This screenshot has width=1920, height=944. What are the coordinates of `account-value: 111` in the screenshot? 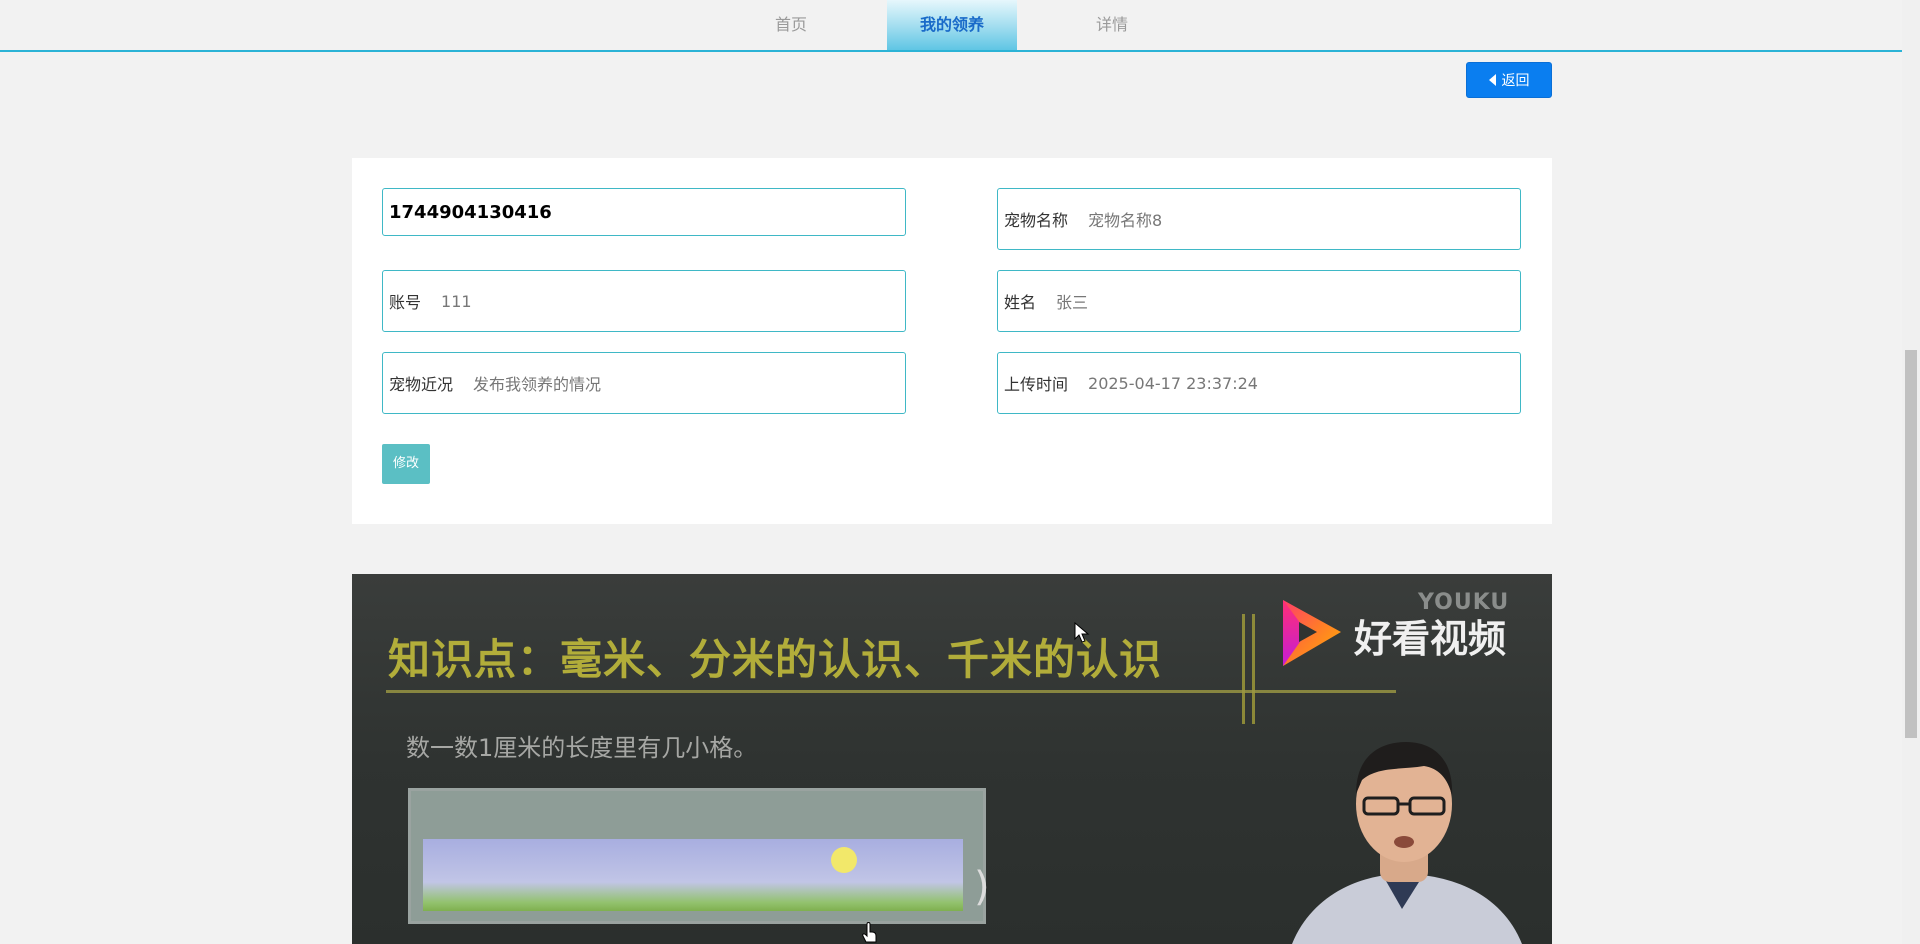 It's located at (456, 301).